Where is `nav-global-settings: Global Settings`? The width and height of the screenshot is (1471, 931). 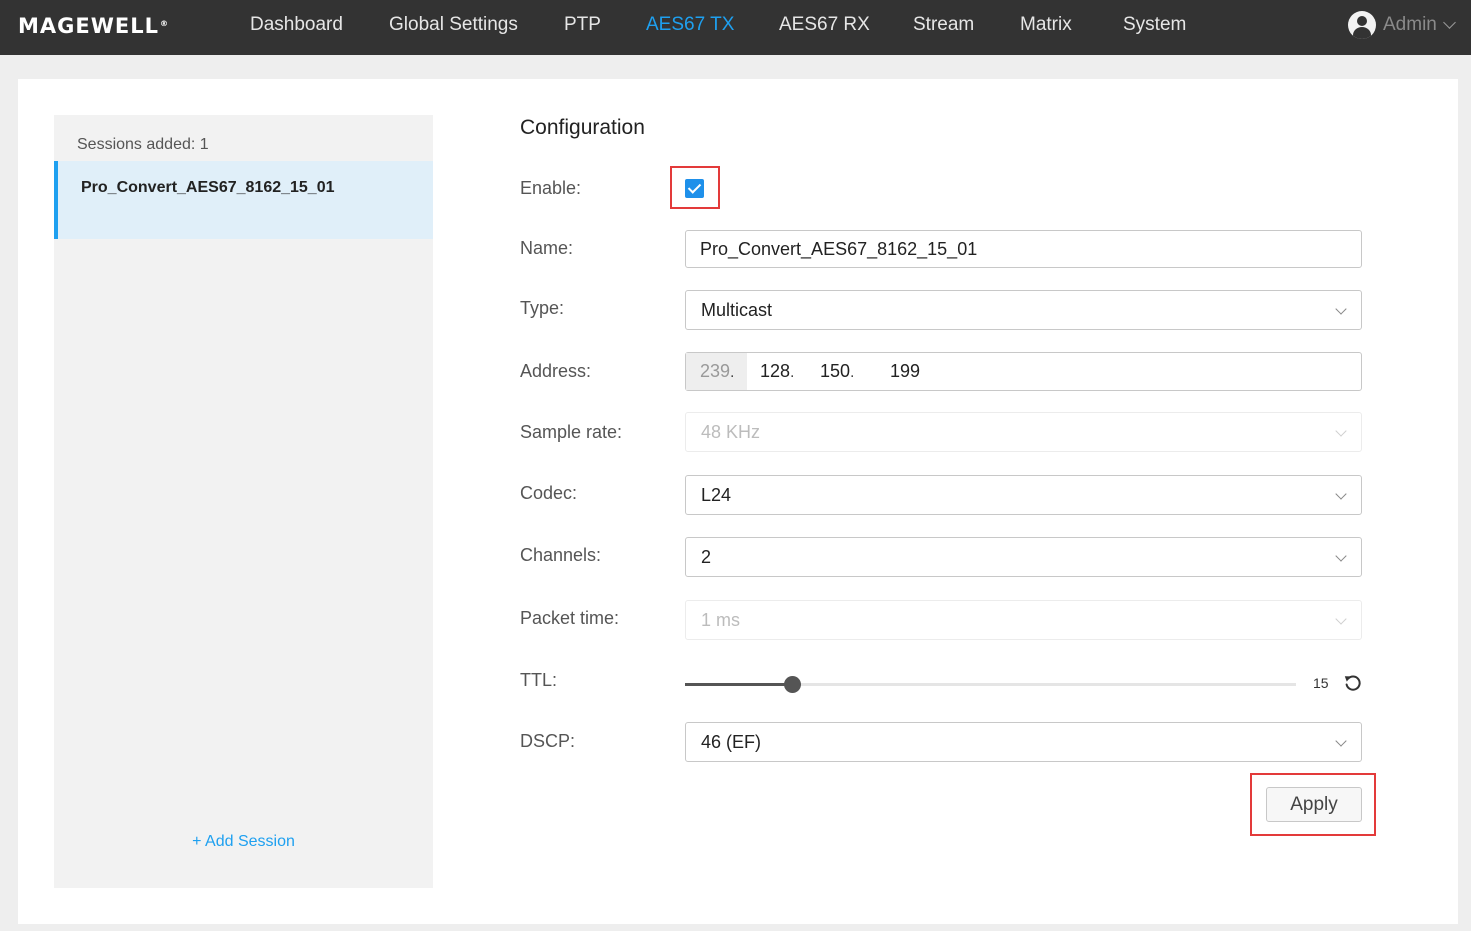 nav-global-settings: Global Settings is located at coordinates (453, 27).